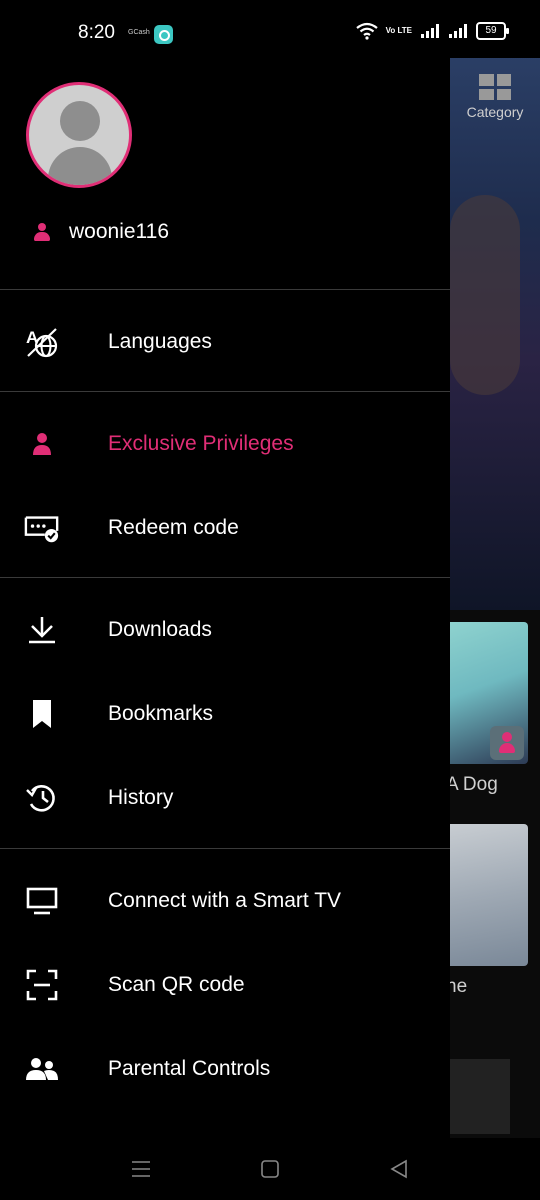  Describe the element at coordinates (472, 785) in the screenshot. I see `content-title: A Dog` at that location.